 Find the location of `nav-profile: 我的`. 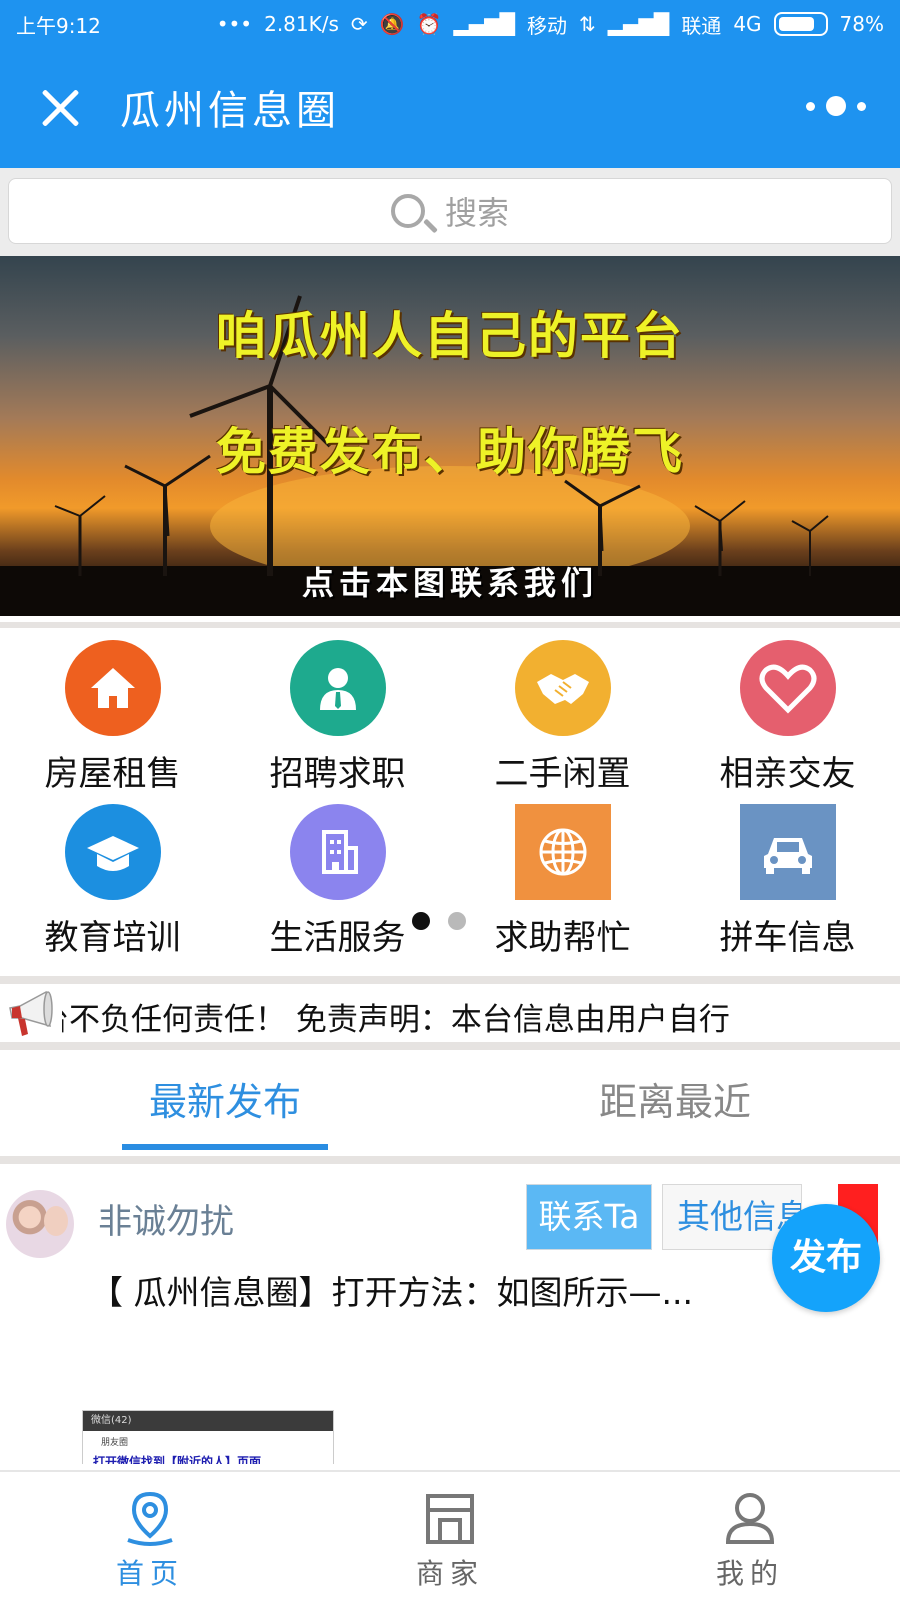

nav-profile: 我的 is located at coordinates (750, 1536).